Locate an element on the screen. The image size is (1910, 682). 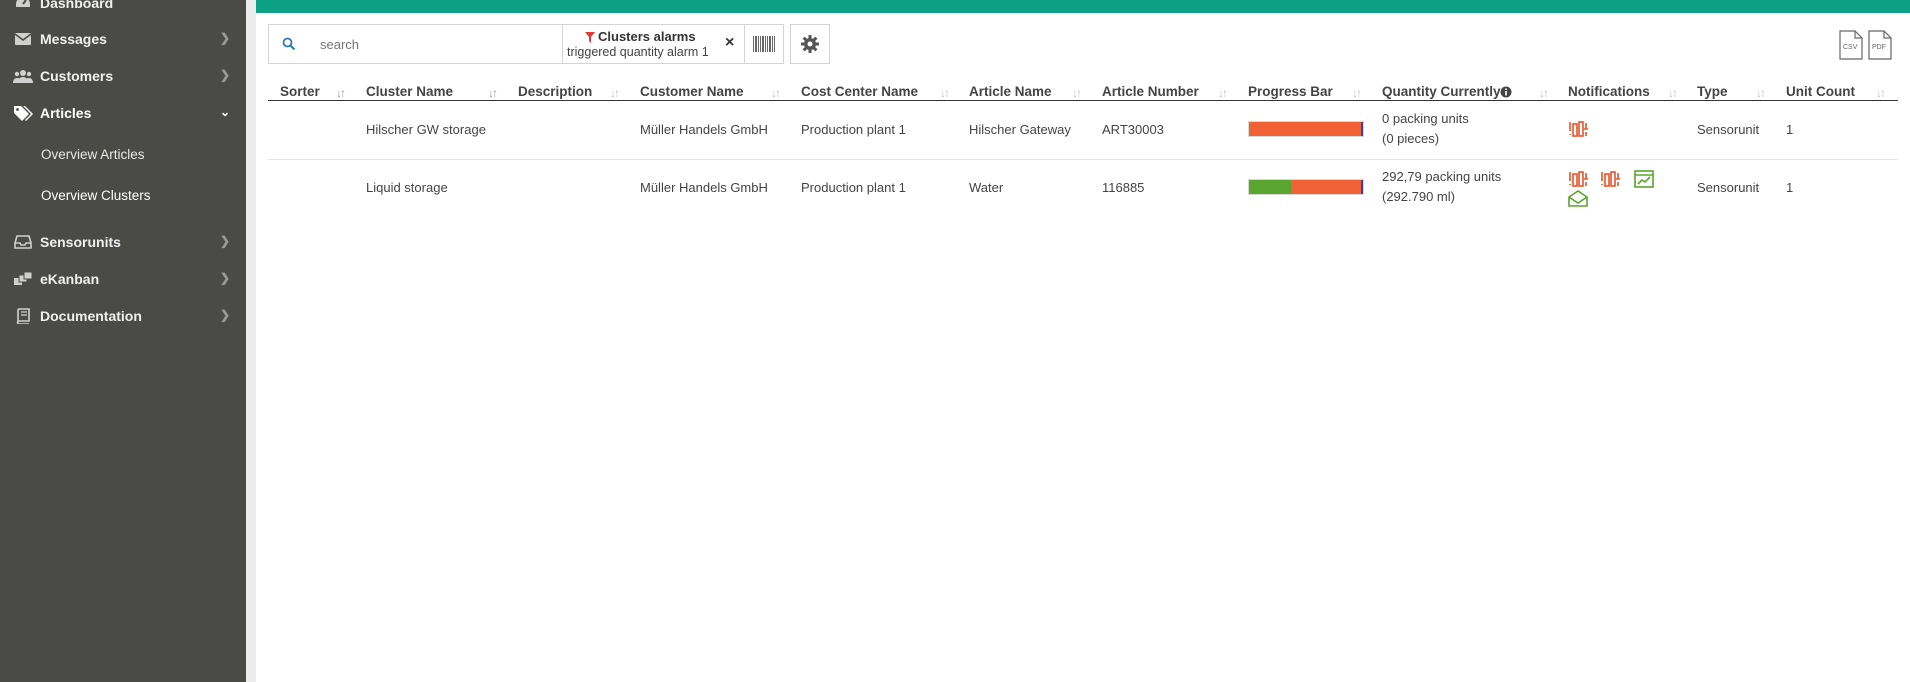
progress-fill-ok is located at coordinates (1270, 187).